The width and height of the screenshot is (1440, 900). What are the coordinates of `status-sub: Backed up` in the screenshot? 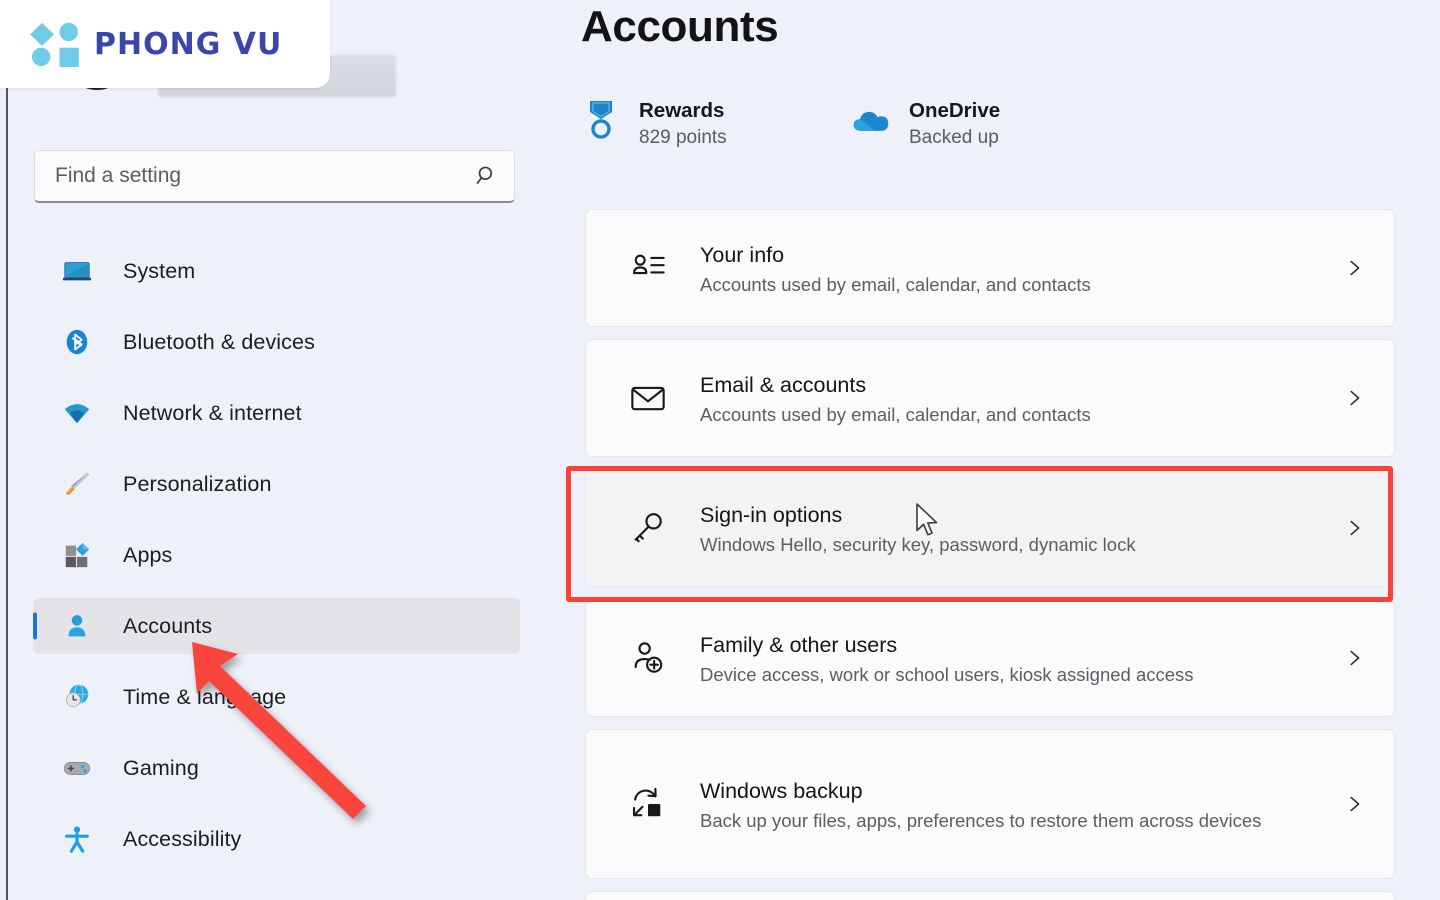 It's located at (954, 137).